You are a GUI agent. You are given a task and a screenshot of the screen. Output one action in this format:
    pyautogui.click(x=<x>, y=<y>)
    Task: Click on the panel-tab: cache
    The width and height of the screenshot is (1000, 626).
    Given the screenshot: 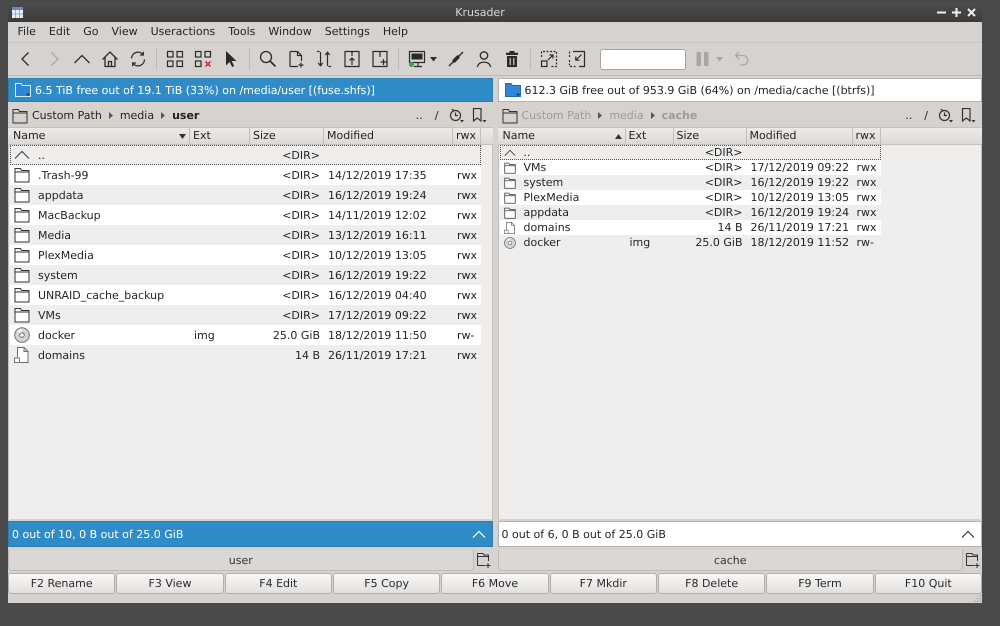 What is the action you would take?
    pyautogui.click(x=730, y=560)
    